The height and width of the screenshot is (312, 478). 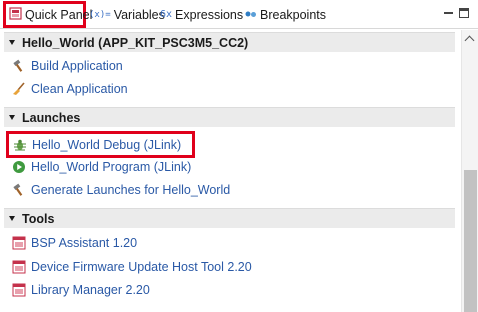 I want to click on link-label: Clean Application, so click(x=79, y=89).